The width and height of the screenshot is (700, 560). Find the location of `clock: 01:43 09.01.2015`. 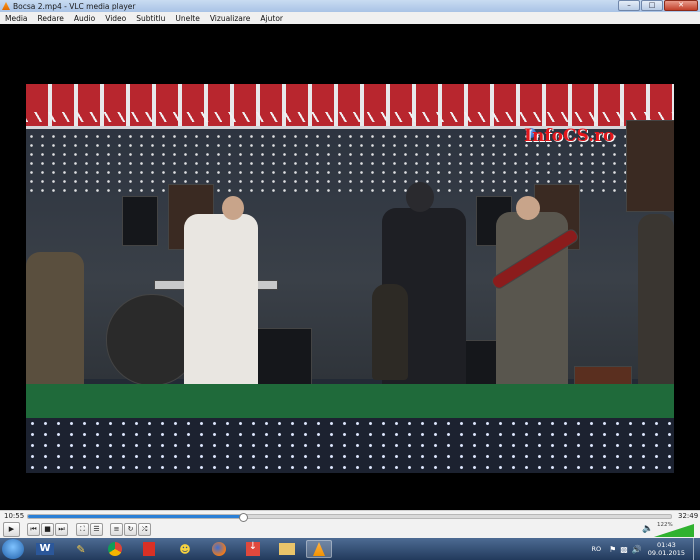

clock: 01:43 09.01.2015 is located at coordinates (666, 549).